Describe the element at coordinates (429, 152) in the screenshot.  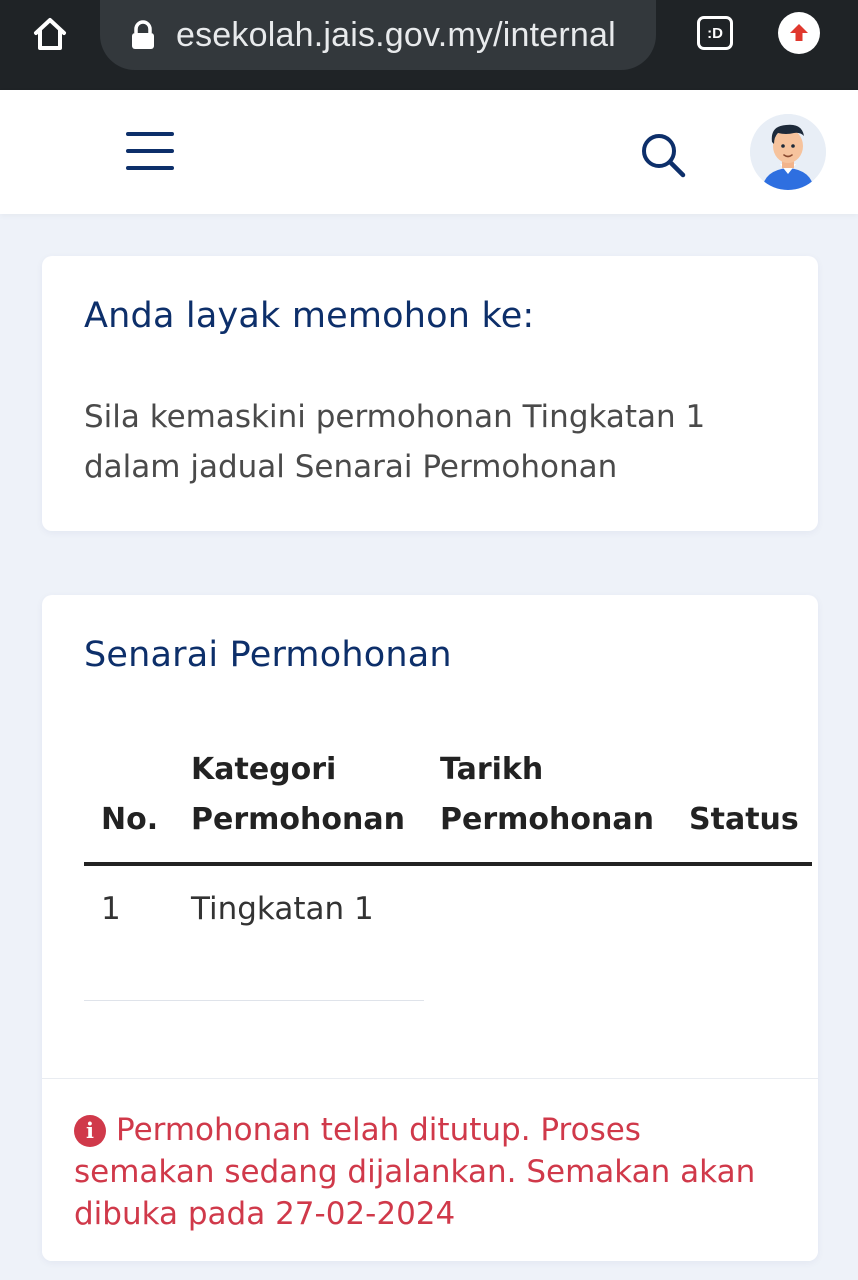
I see `site-header` at that location.